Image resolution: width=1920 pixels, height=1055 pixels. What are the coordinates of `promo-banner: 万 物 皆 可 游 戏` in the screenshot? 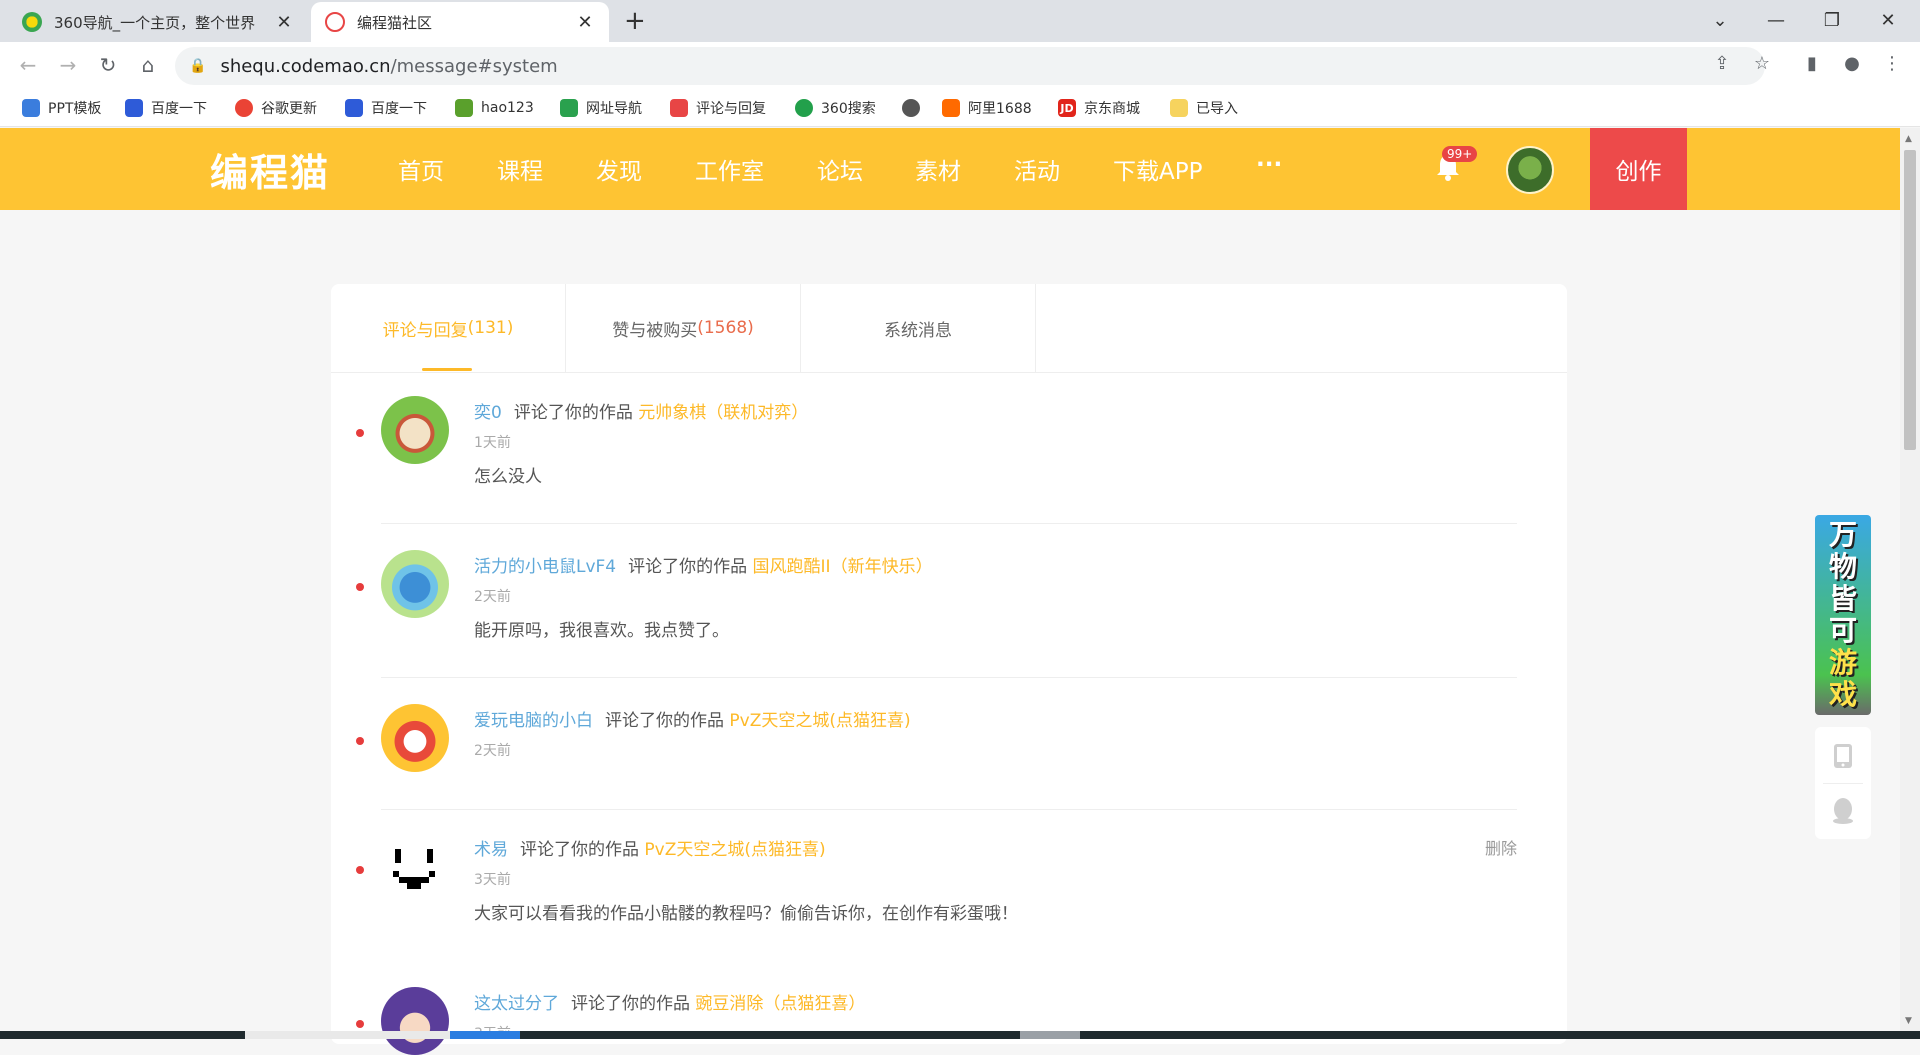 It's located at (1843, 615).